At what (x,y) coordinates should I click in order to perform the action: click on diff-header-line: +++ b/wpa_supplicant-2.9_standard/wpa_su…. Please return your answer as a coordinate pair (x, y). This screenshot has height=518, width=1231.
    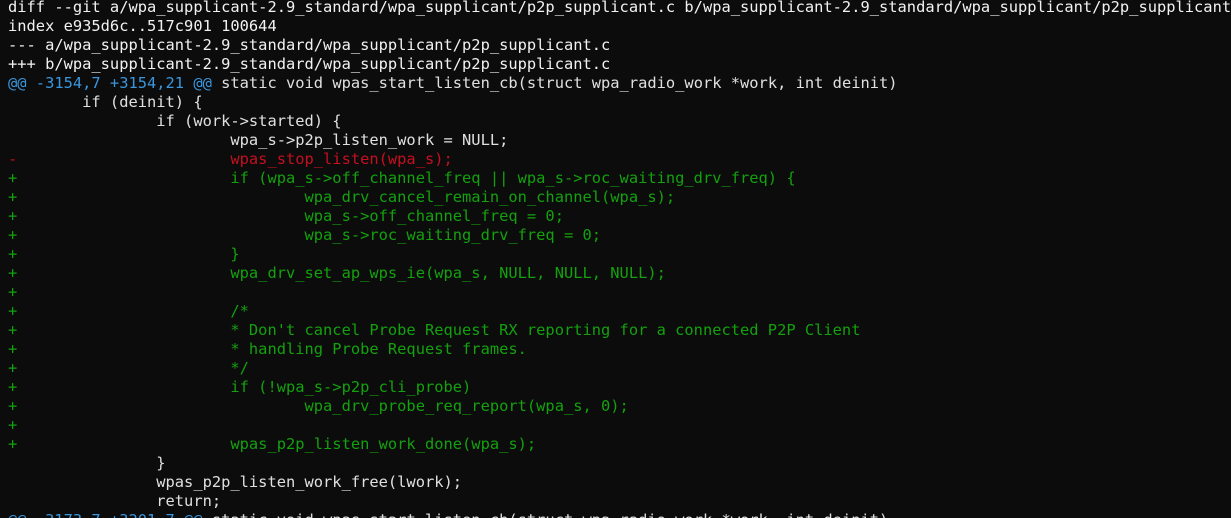
    Looking at the image, I should click on (309, 64).